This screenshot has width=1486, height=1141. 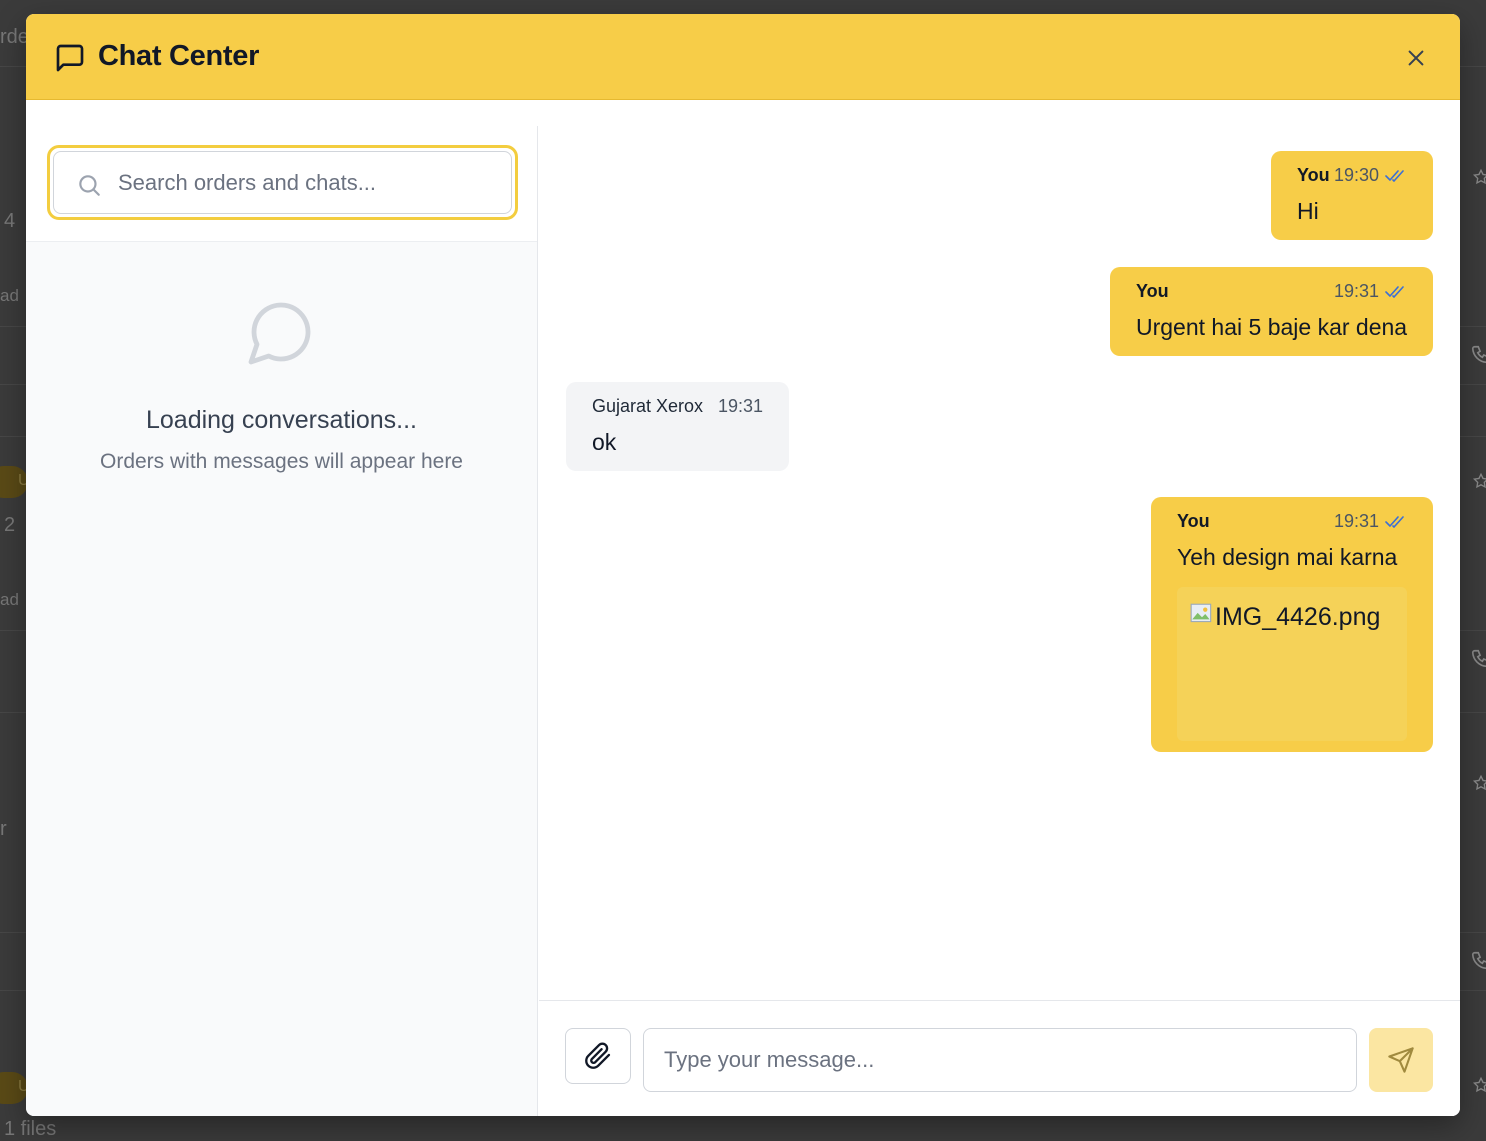 I want to click on search-area, so click(x=281, y=184).